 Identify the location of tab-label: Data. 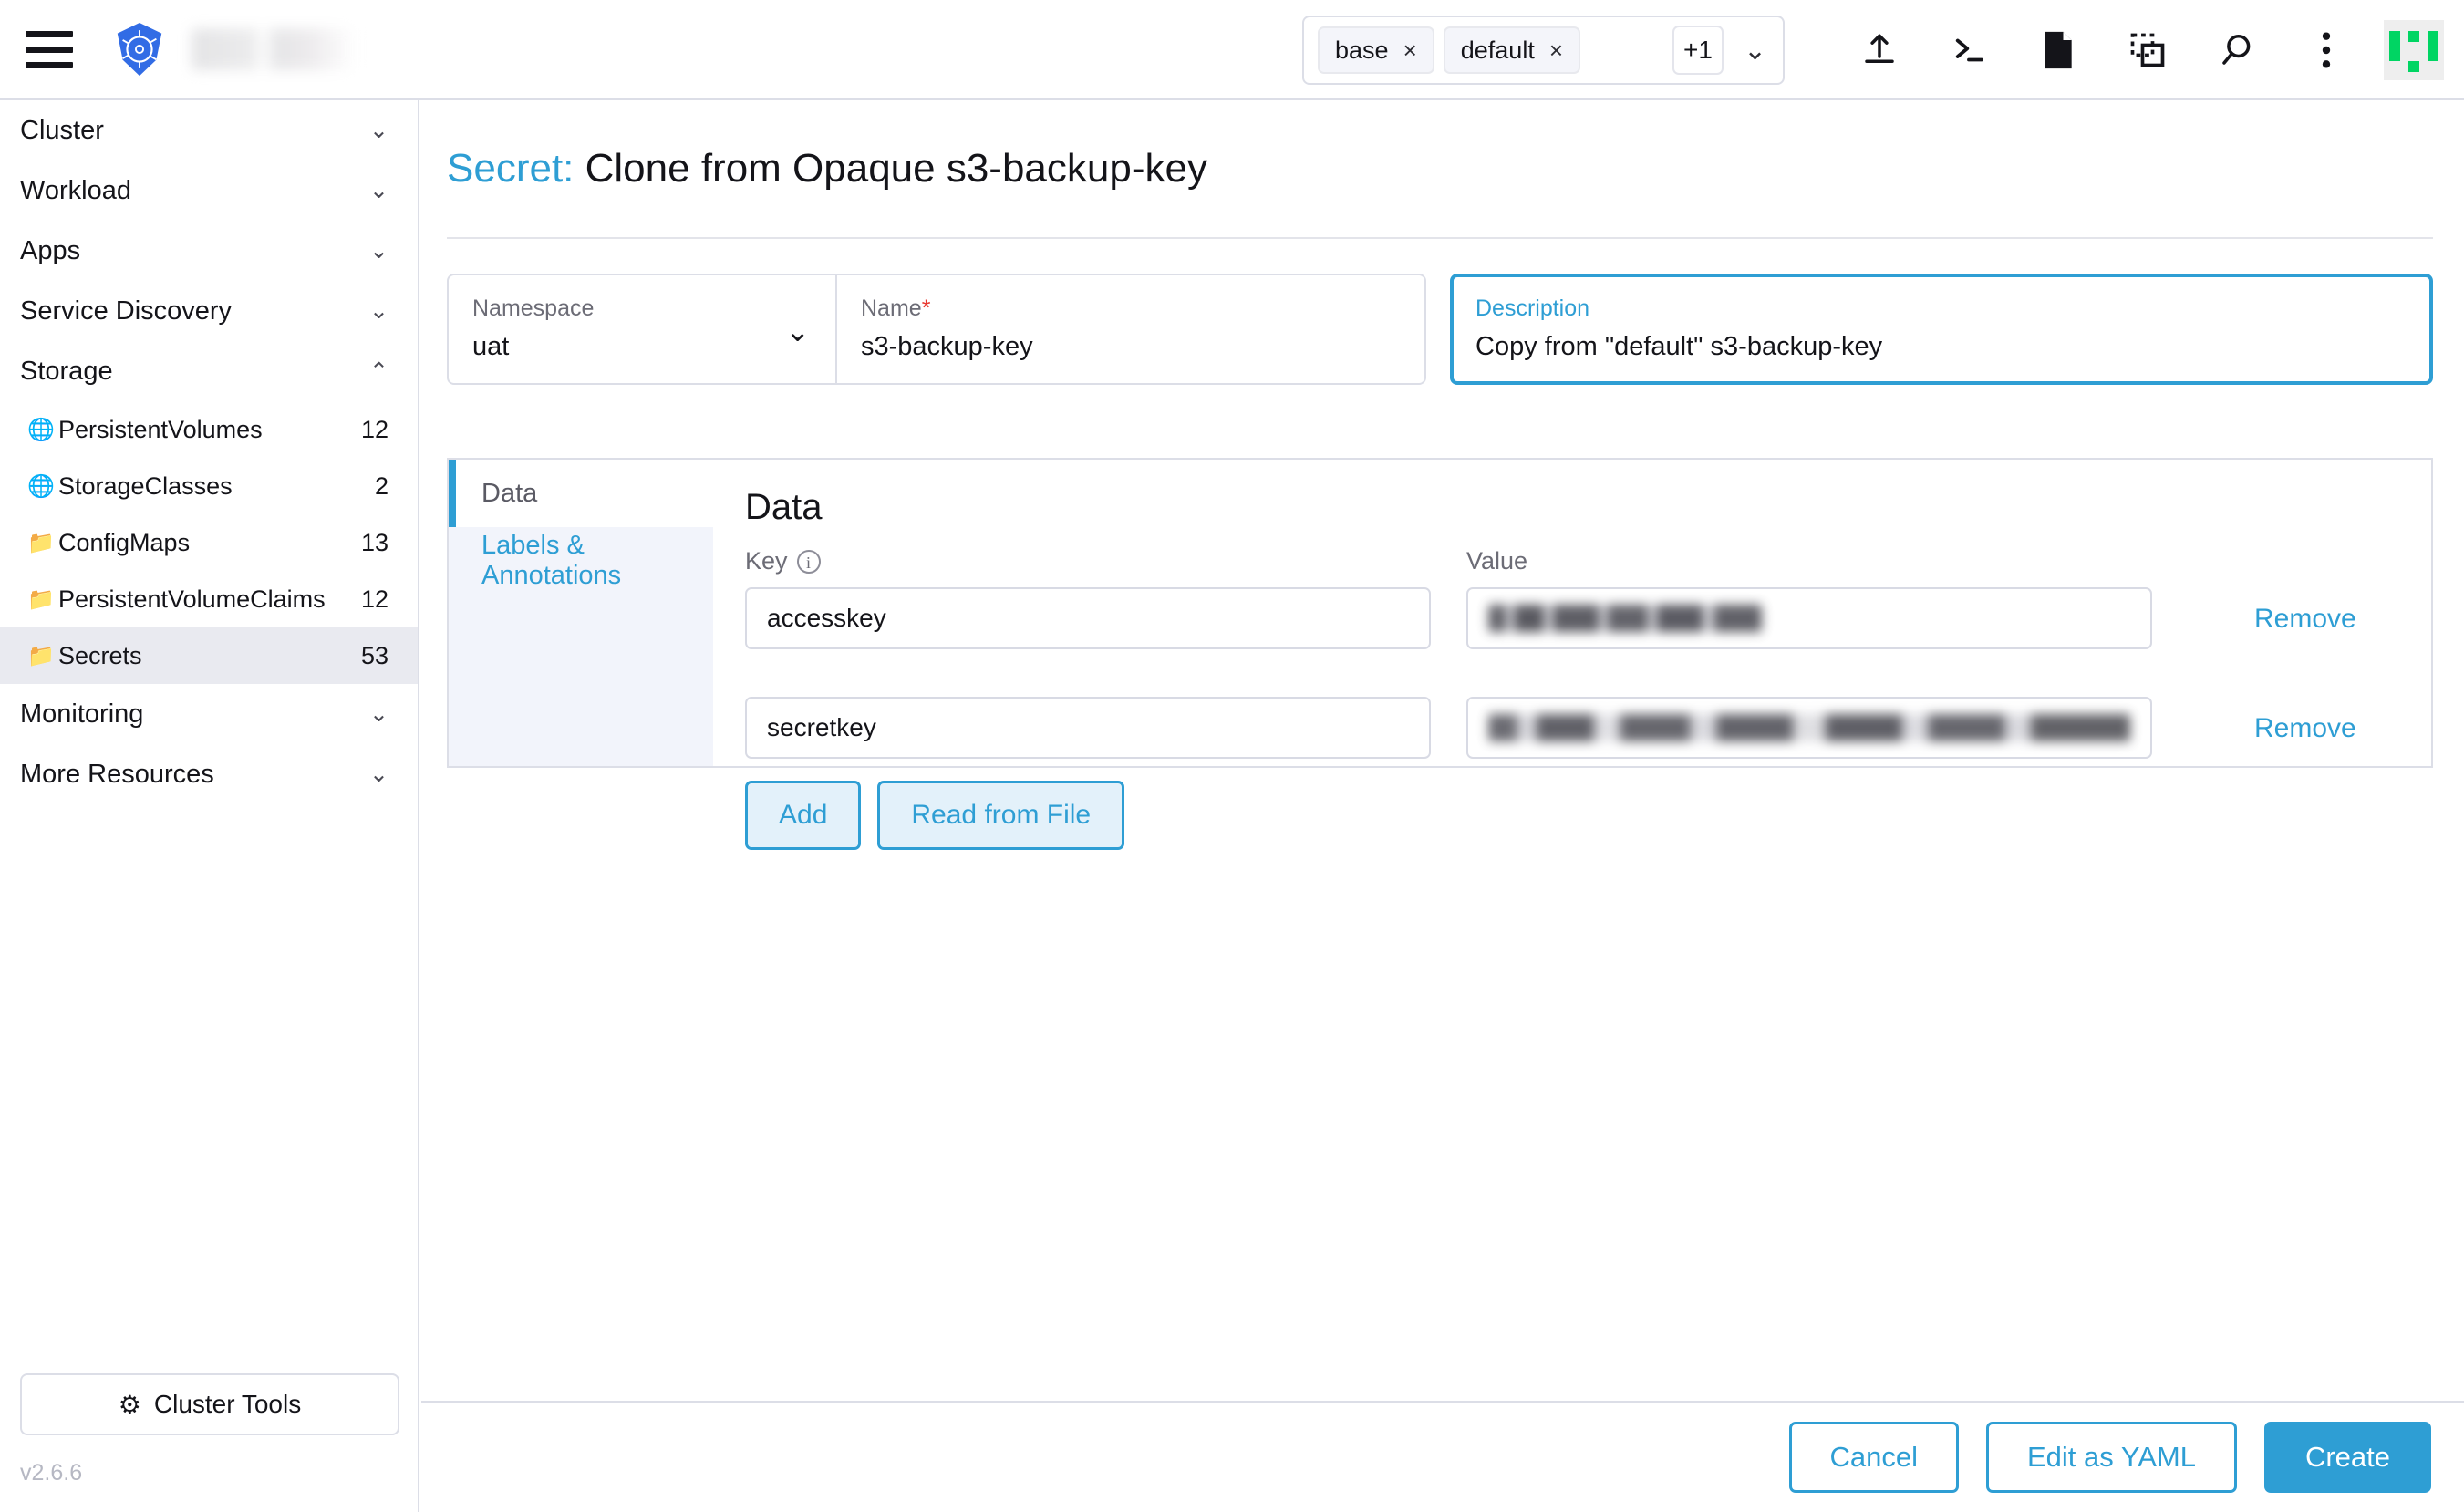
(510, 493).